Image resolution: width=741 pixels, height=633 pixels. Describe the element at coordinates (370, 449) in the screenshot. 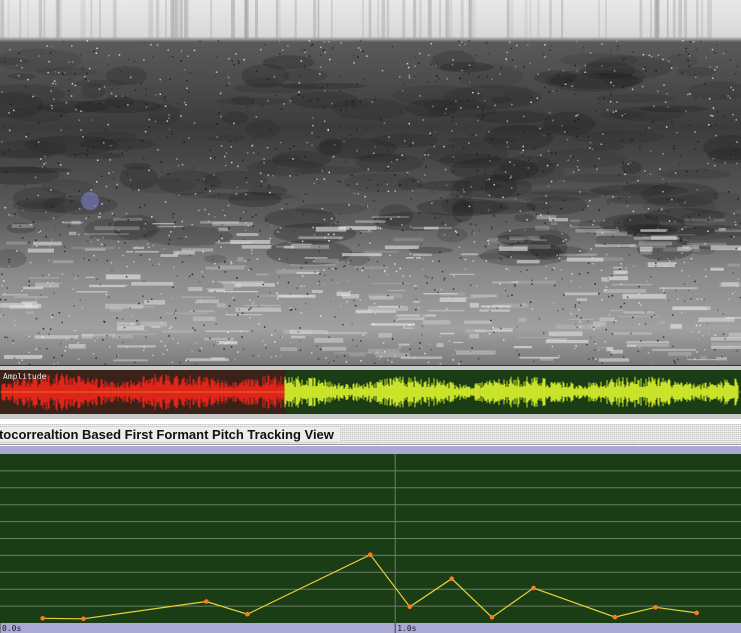

I see `pitch-view-top-strip` at that location.